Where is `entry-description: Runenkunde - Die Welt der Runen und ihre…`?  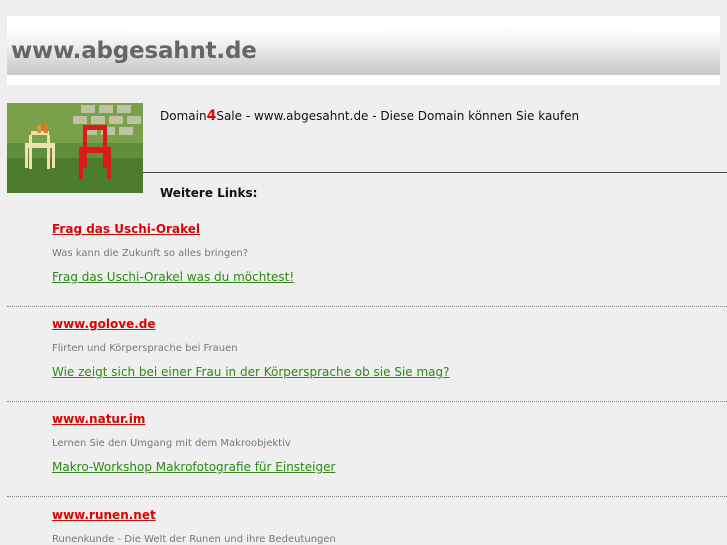
entry-description: Runenkunde - Die Welt der Runen und ihre… is located at coordinates (194, 539).